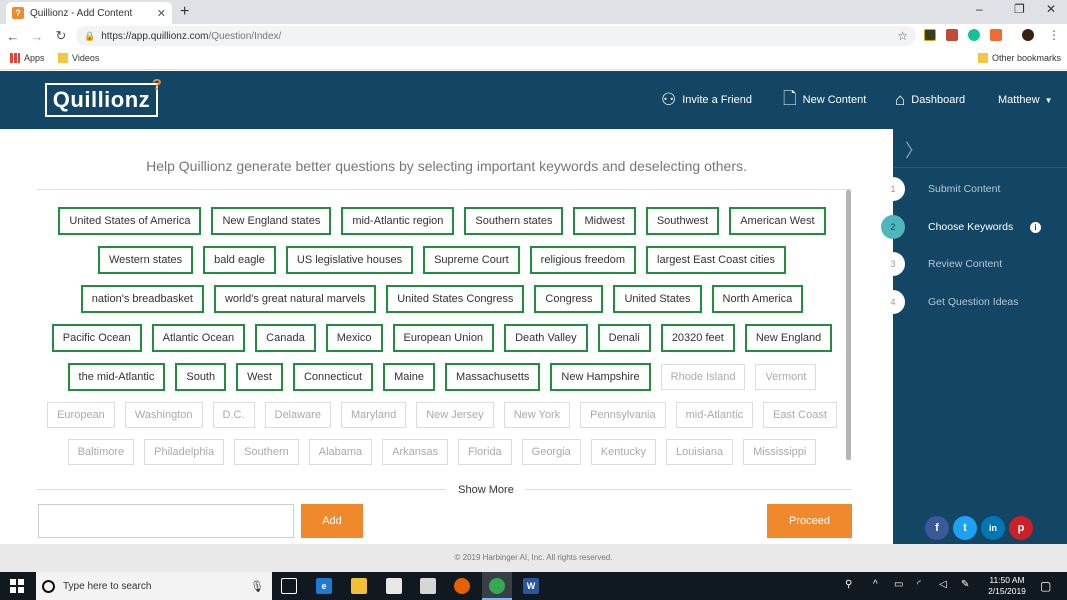  I want to click on taskbar-clock: 11:50 AM 2/15/2019, so click(1007, 586).